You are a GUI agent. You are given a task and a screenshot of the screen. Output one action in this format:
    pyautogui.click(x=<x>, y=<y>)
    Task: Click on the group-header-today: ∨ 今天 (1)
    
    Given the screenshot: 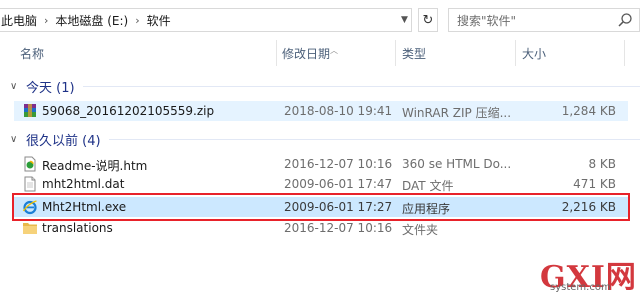 What is the action you would take?
    pyautogui.click(x=325, y=86)
    